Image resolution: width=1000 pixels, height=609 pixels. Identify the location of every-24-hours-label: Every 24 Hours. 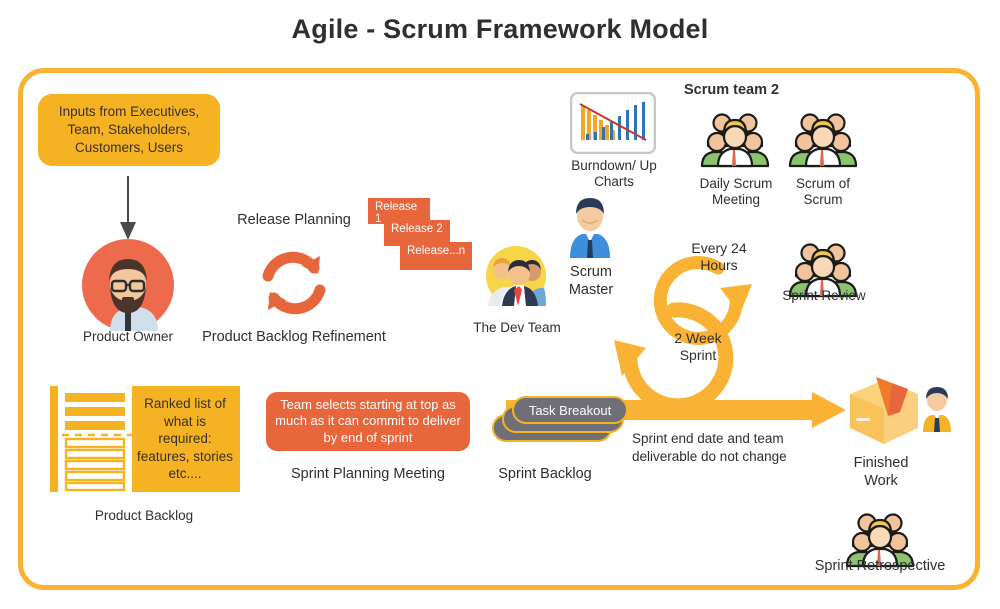
(719, 256).